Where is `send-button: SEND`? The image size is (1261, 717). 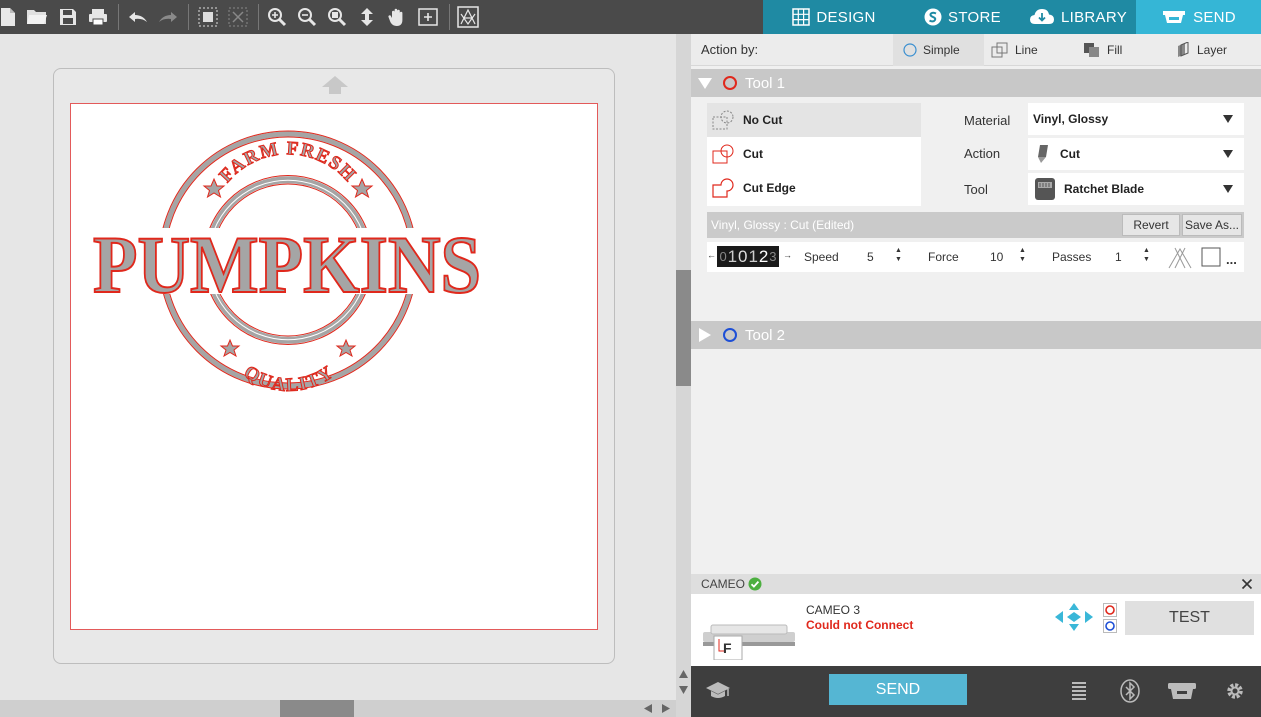 send-button: SEND is located at coordinates (898, 689).